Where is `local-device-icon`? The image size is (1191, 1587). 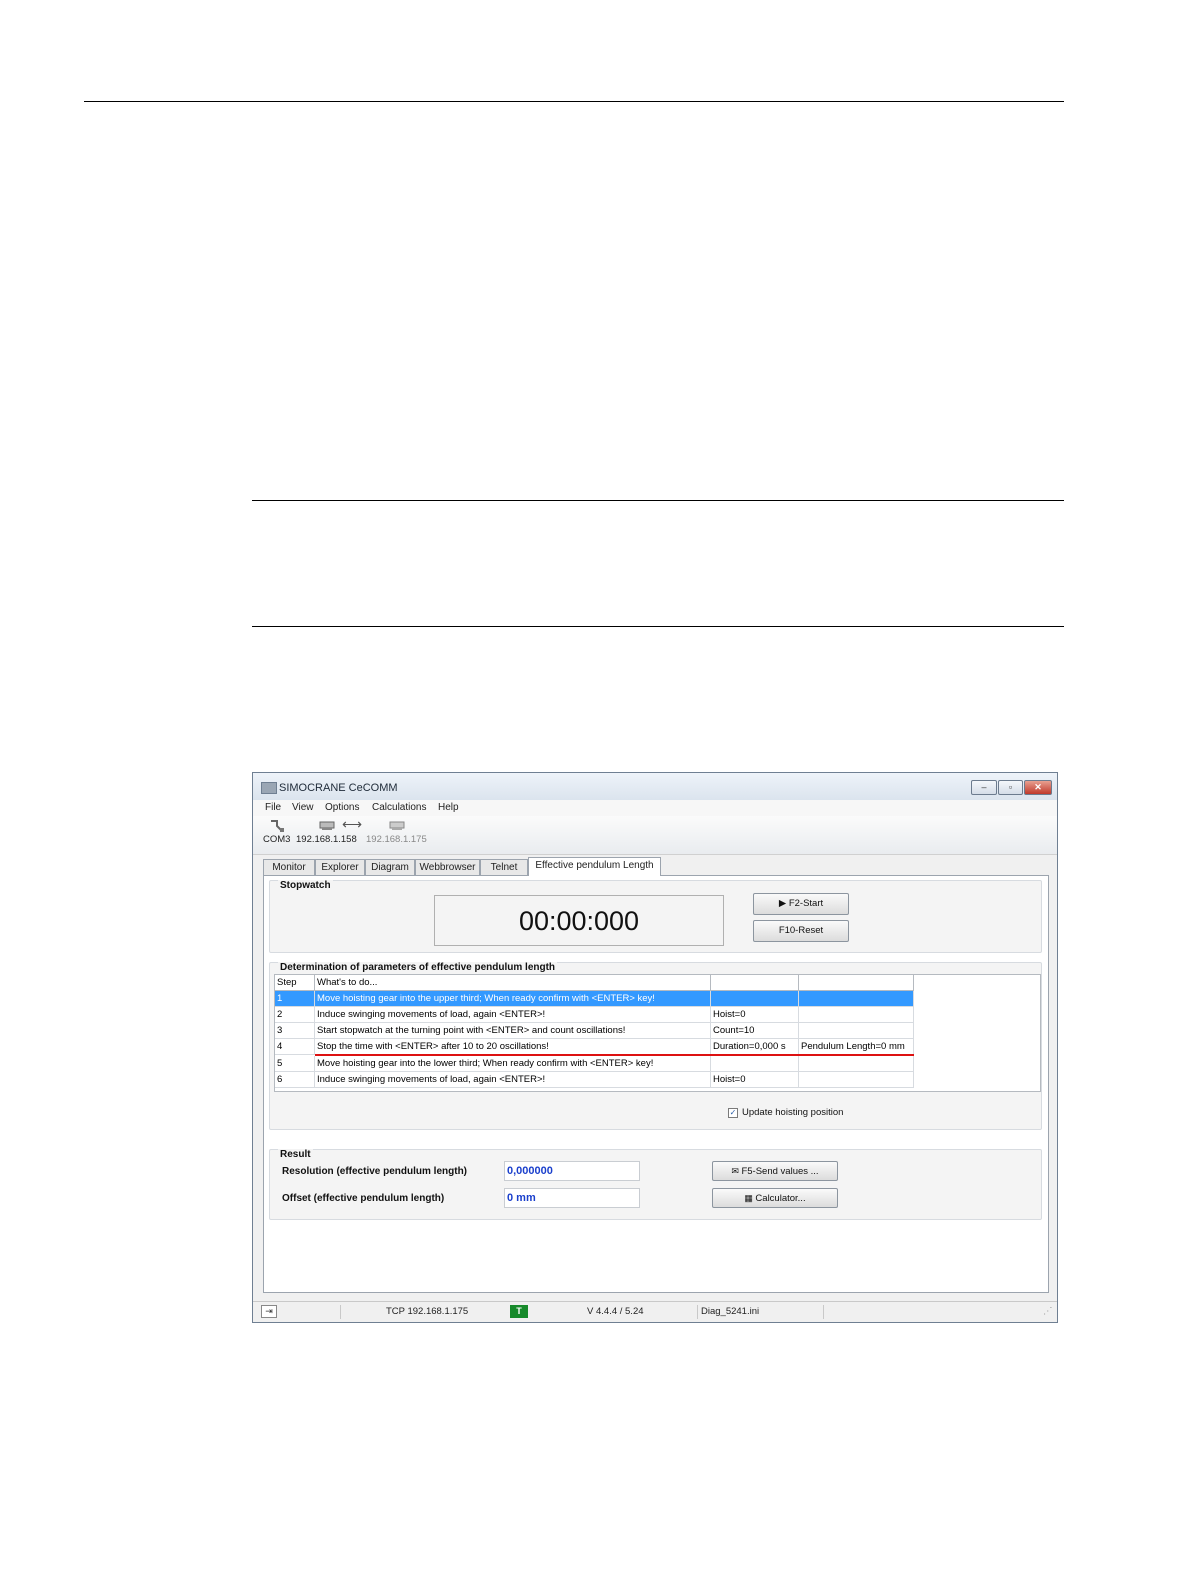 local-device-icon is located at coordinates (327, 827).